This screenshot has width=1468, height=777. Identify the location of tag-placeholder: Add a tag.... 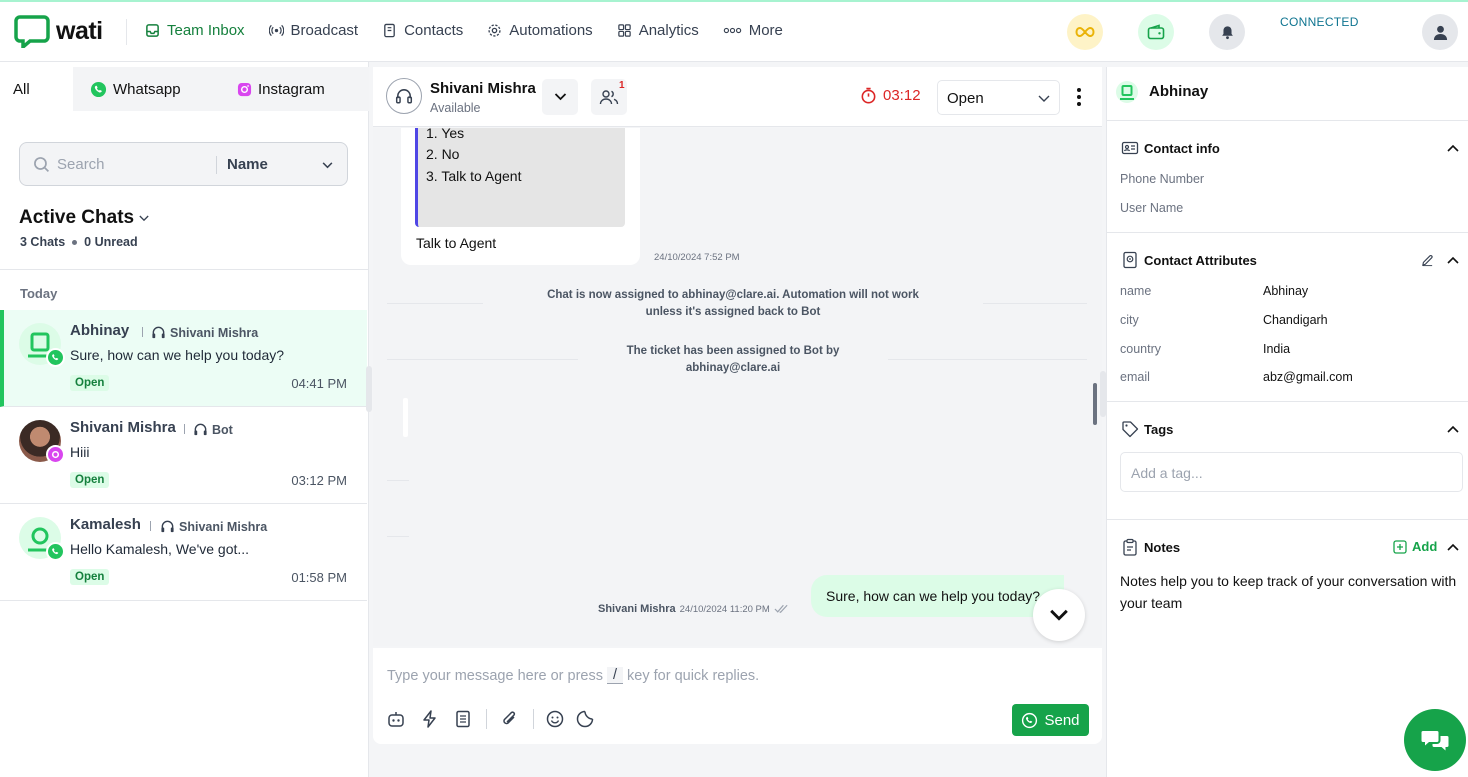
(1167, 473).